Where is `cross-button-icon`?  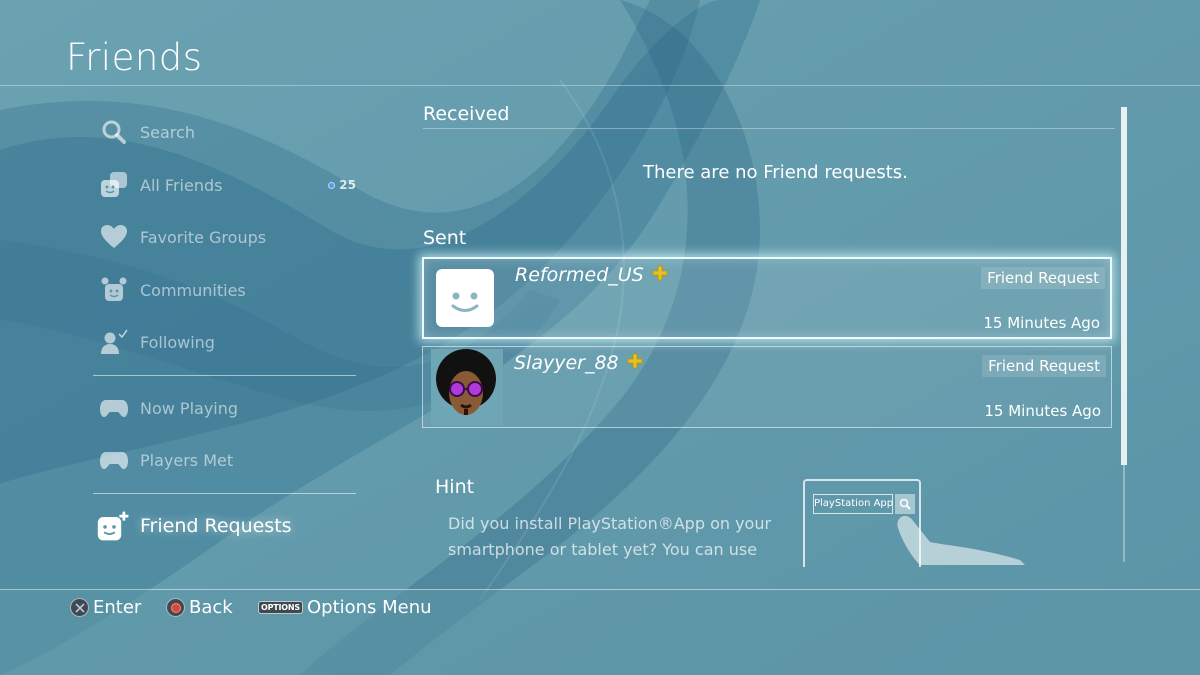 cross-button-icon is located at coordinates (79, 607).